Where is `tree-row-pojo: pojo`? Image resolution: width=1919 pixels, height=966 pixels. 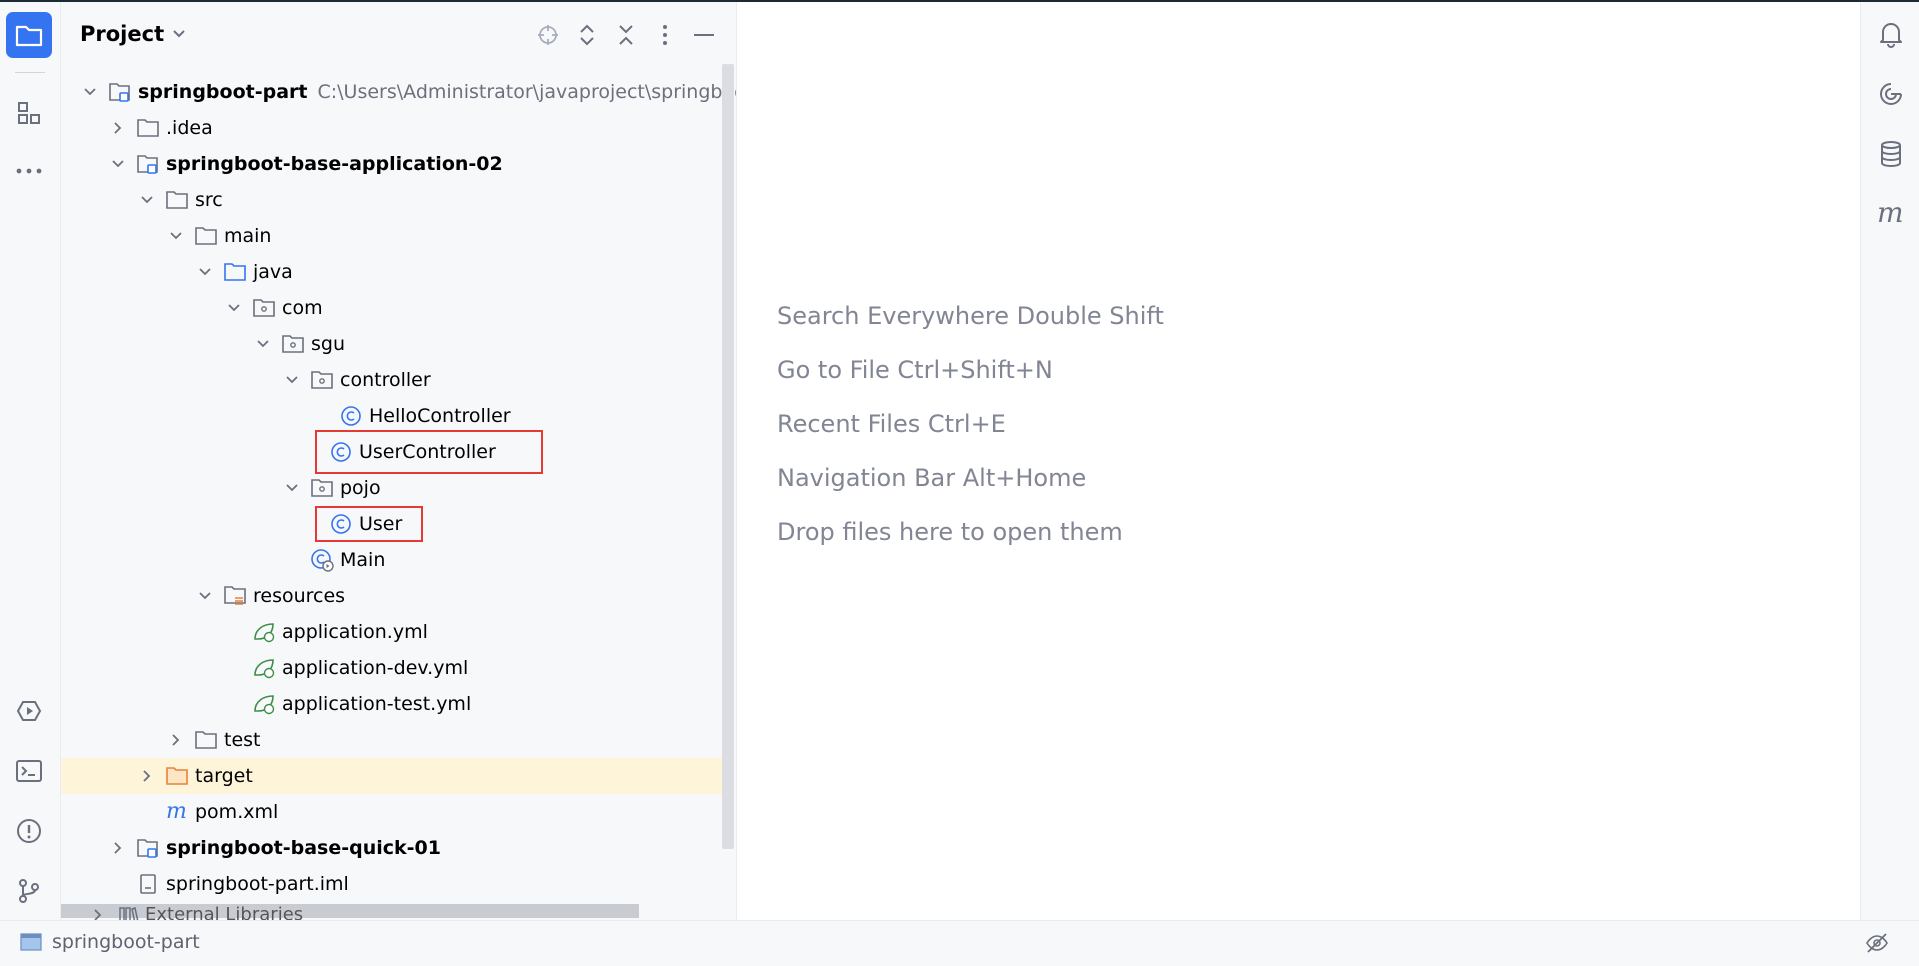
tree-row-pojo: pojo is located at coordinates (397, 488).